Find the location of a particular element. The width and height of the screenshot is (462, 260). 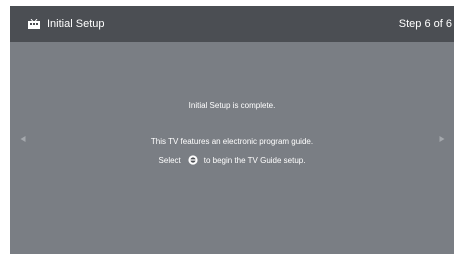

header-title-group: Initial Setup is located at coordinates (66, 24).